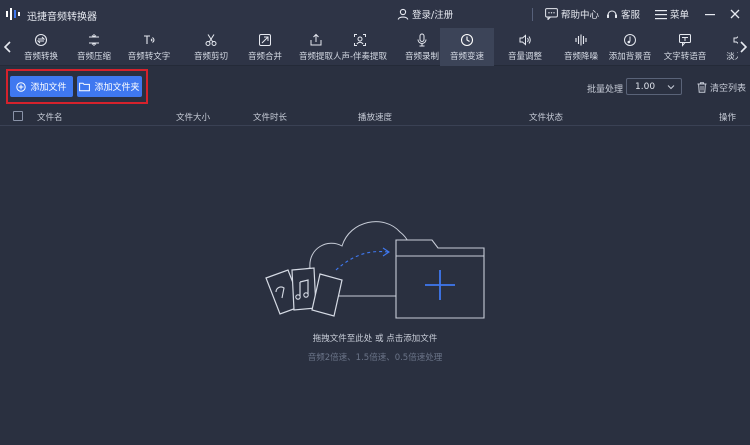 This screenshot has width=750, height=445. What do you see at coordinates (524, 57) in the screenshot?
I see `tool-label: 音量调整` at bounding box center [524, 57].